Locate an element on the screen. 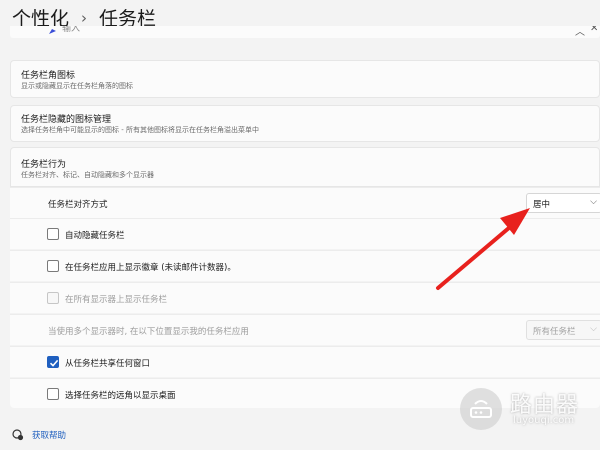  input-row-partial: 输入 ︿ ✕ is located at coordinates (305, 32).